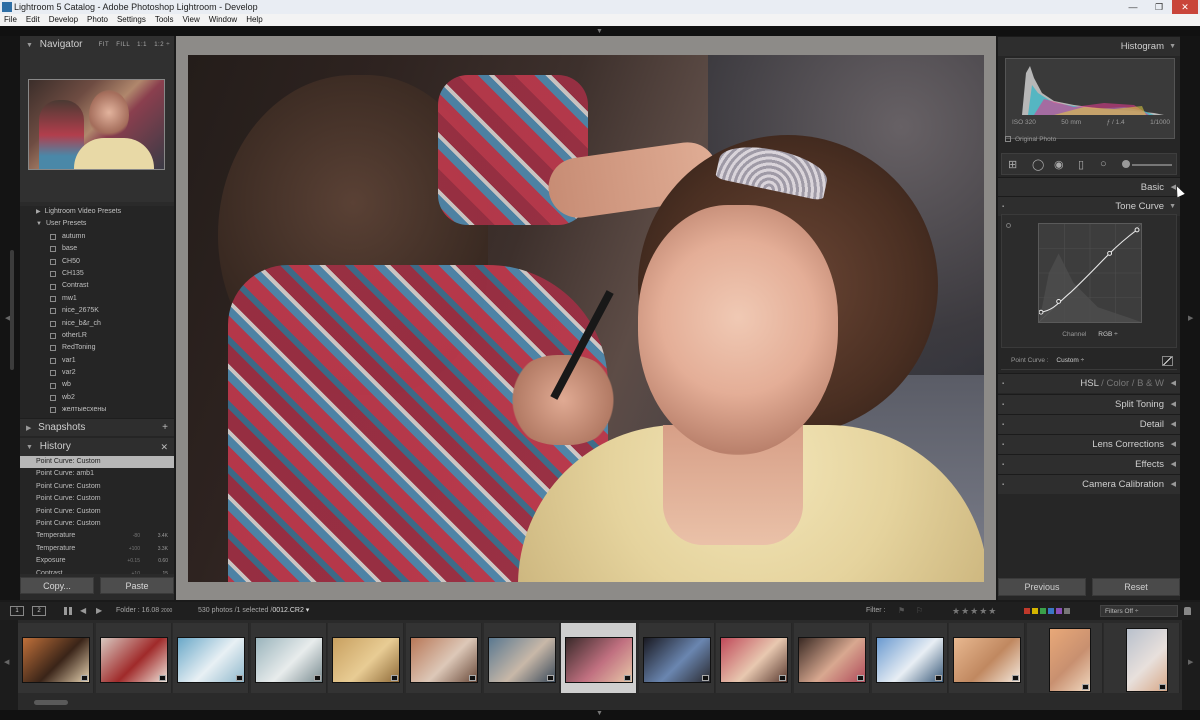  Describe the element at coordinates (974, 611) in the screenshot. I see `star-rating-filter: ★★★★★` at that location.